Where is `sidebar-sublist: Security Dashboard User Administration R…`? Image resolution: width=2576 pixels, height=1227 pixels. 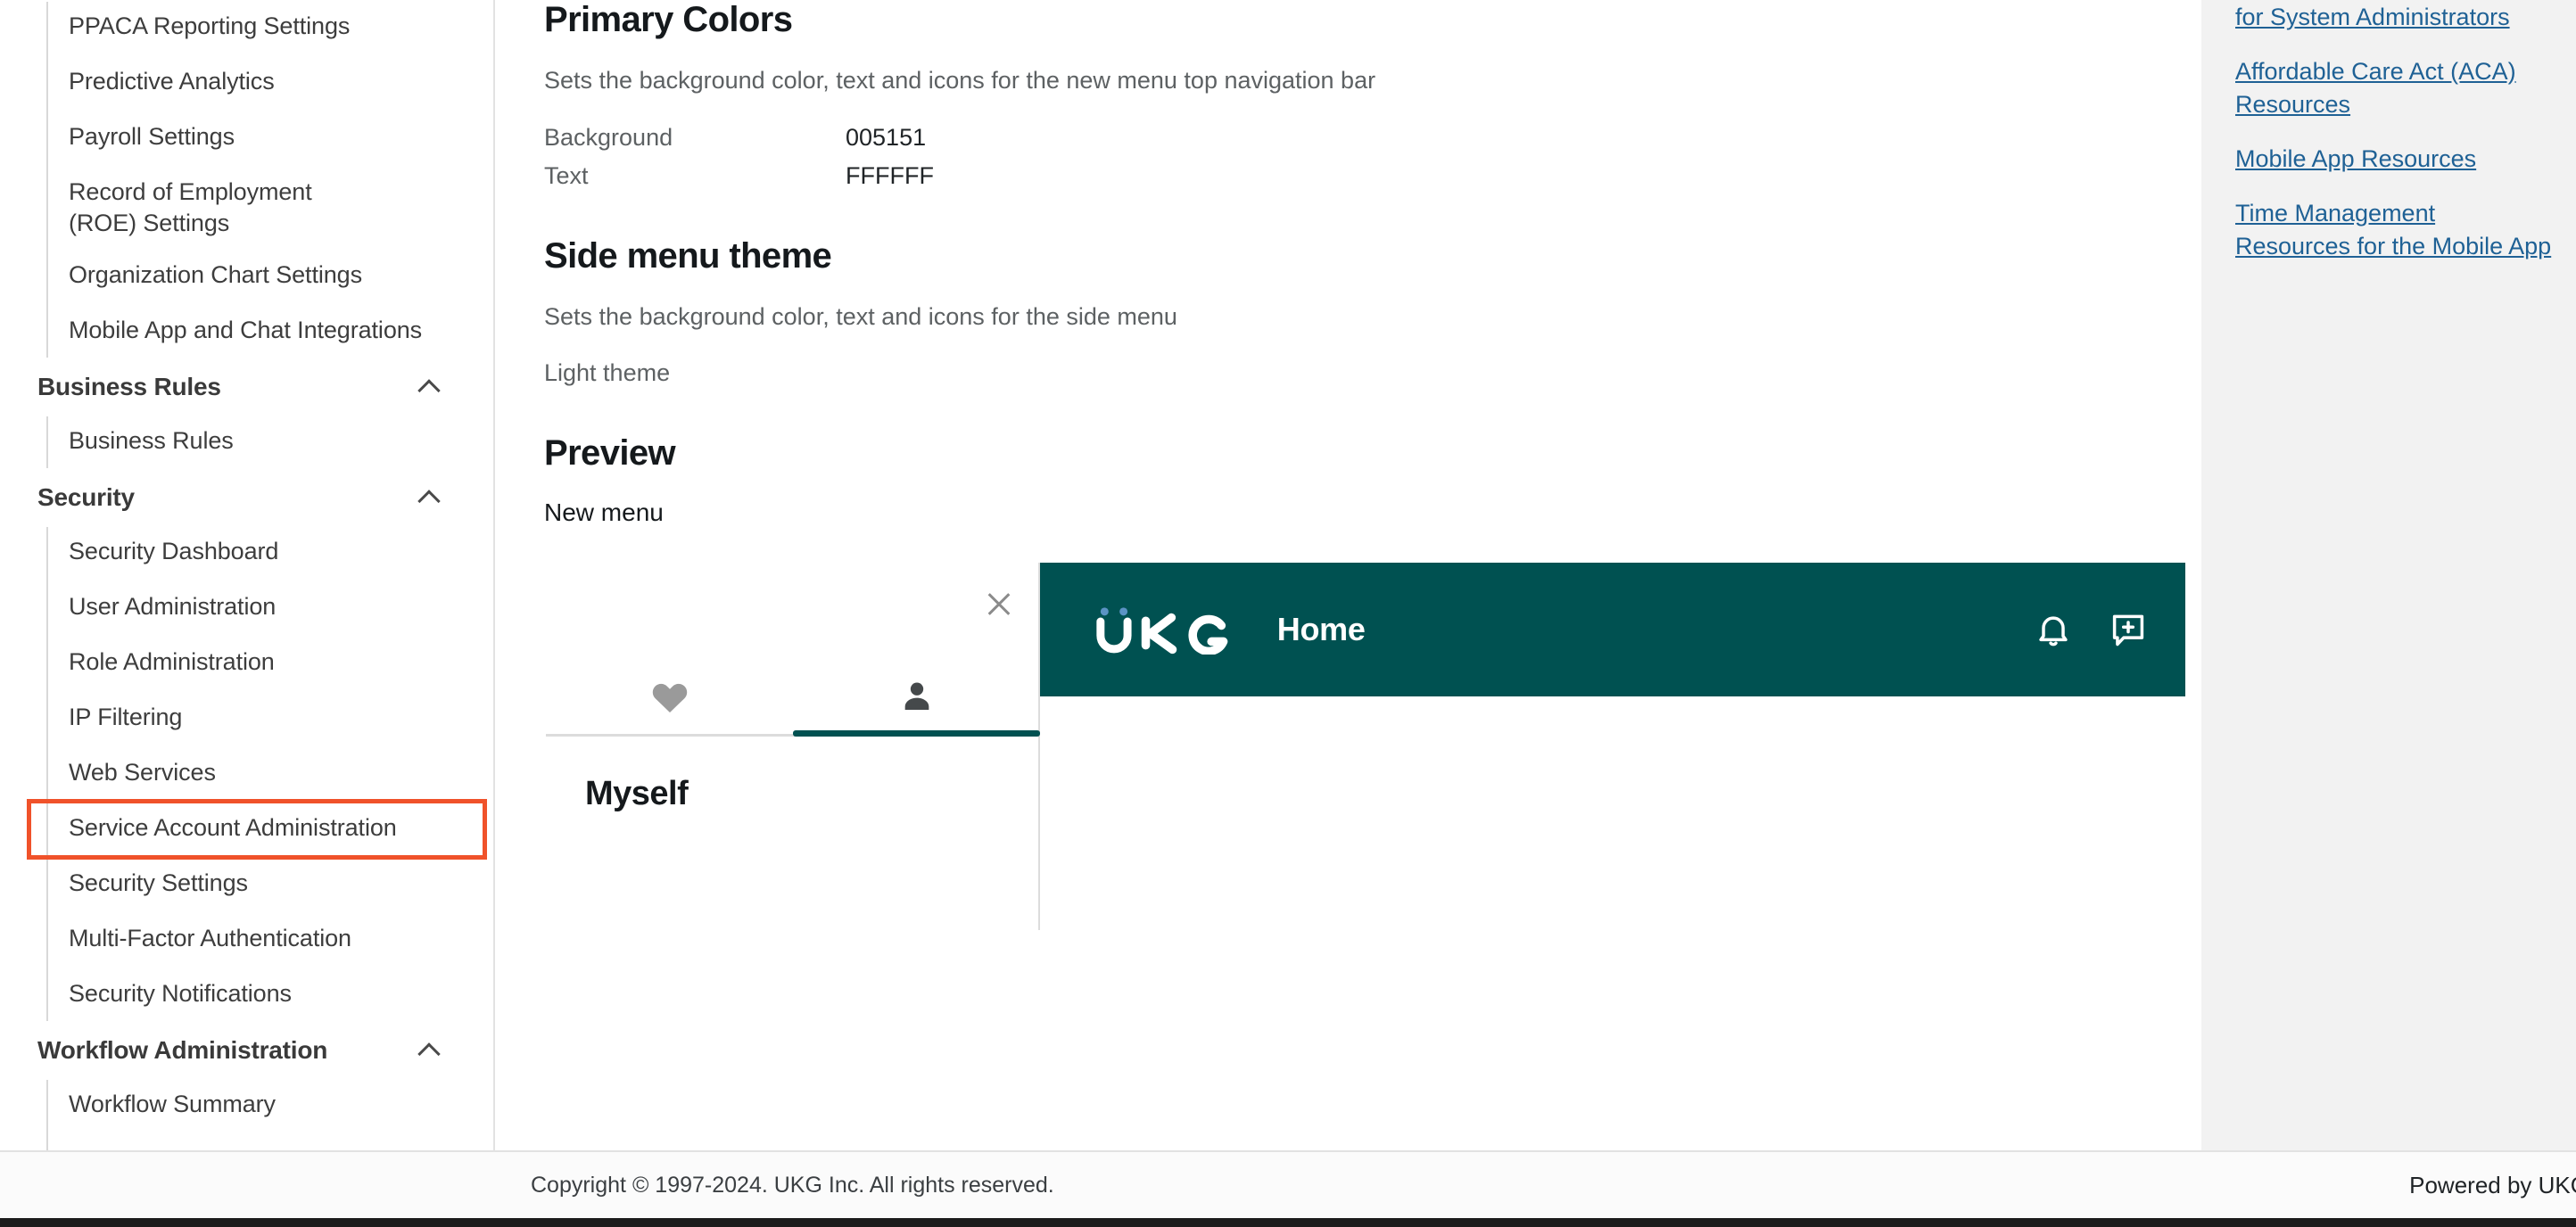
sidebar-sublist: Security Dashboard User Administration R… is located at coordinates (247, 774).